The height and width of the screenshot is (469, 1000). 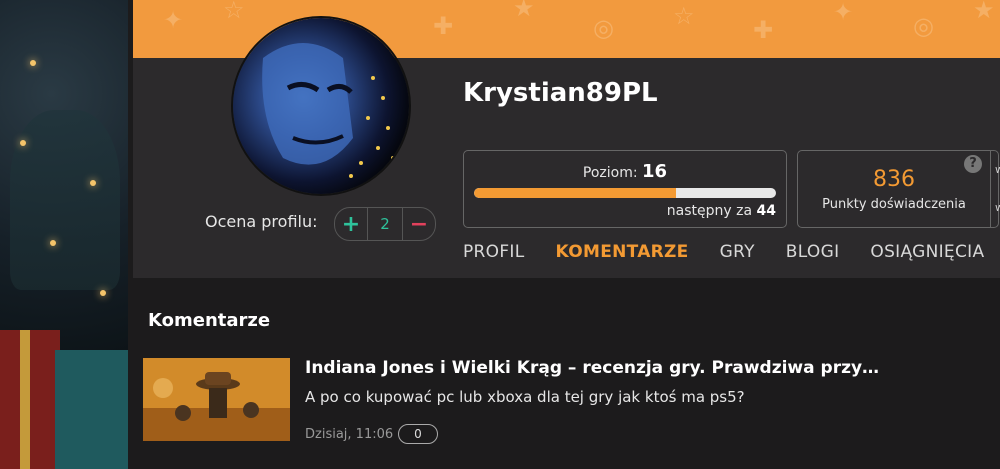 I want to click on rating-value: 2, so click(x=385, y=224).